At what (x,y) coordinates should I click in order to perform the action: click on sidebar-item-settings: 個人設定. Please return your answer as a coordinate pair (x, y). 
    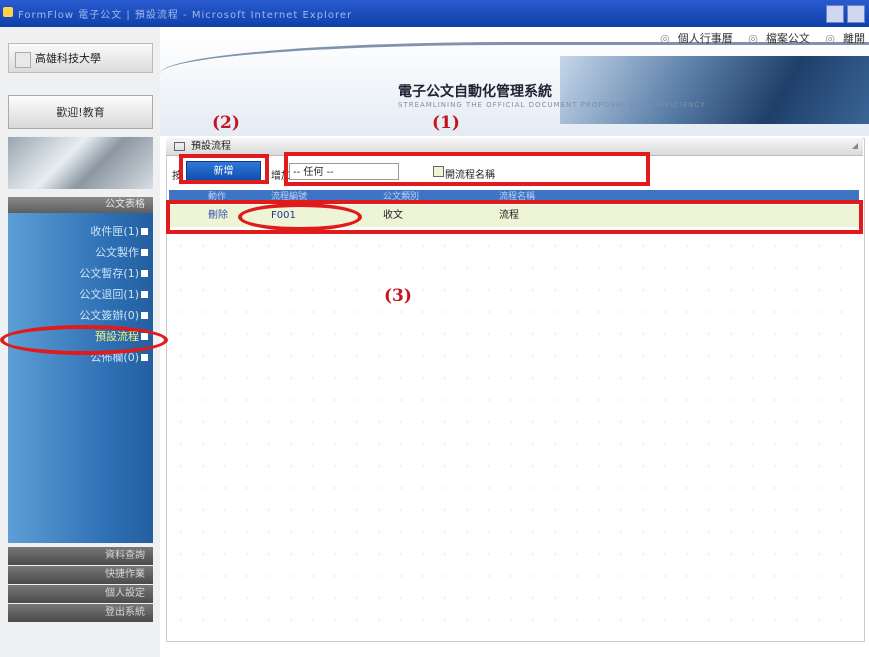
    Looking at the image, I should click on (80, 594).